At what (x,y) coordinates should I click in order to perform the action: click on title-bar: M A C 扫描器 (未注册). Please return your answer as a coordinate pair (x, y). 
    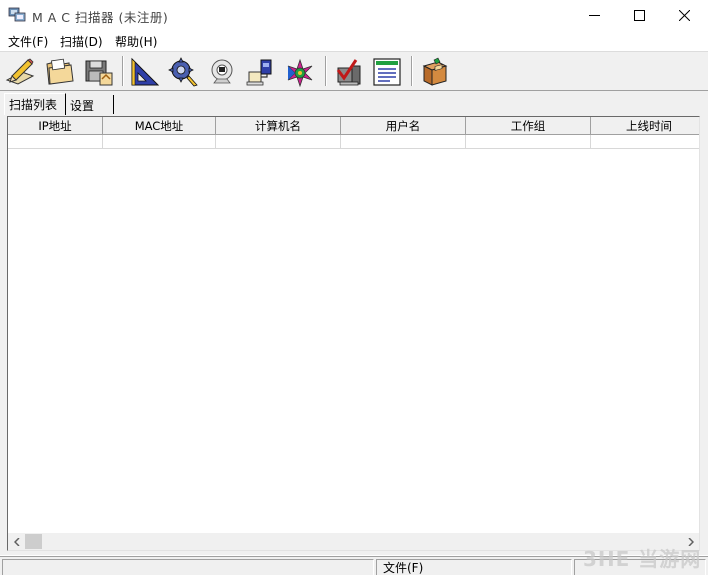
    Looking at the image, I should click on (354, 15).